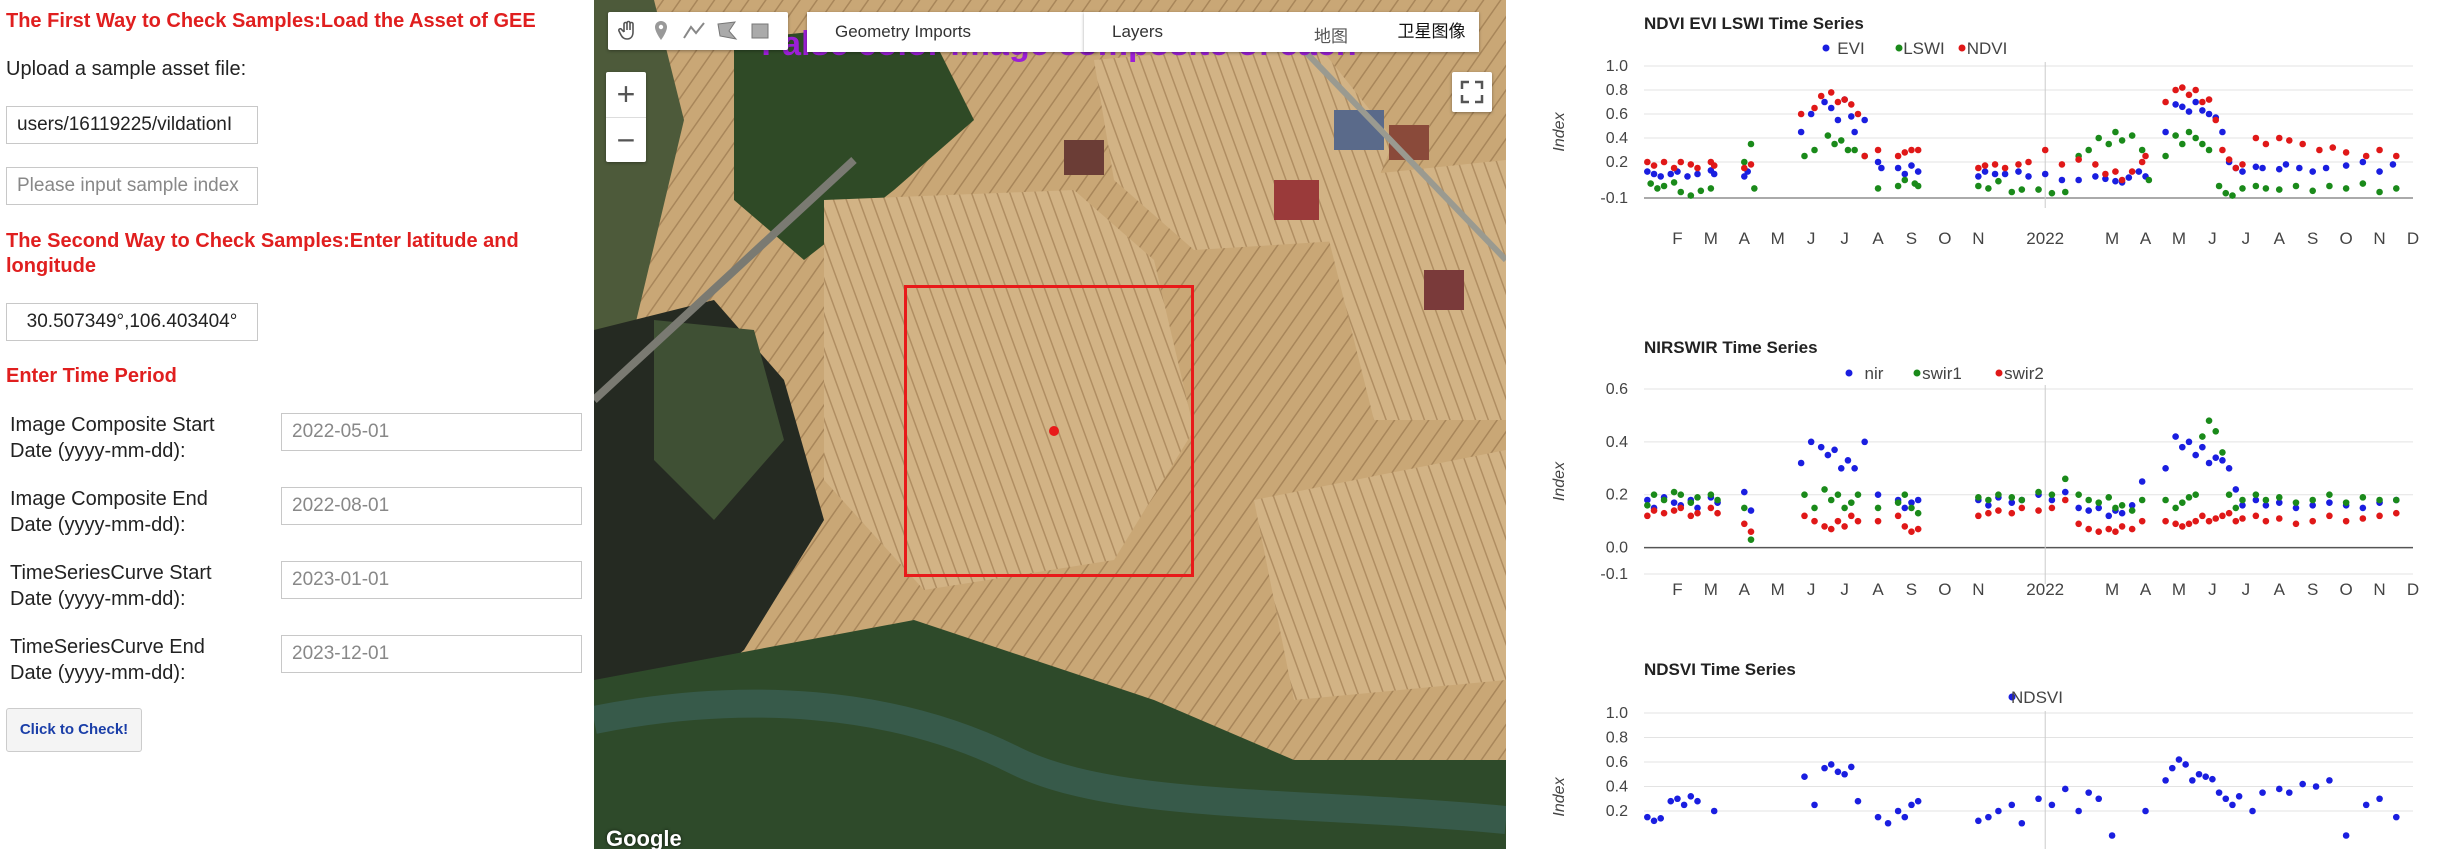 This screenshot has width=2455, height=849. Describe the element at coordinates (626, 140) in the screenshot. I see `zoom-out-button: −` at that location.